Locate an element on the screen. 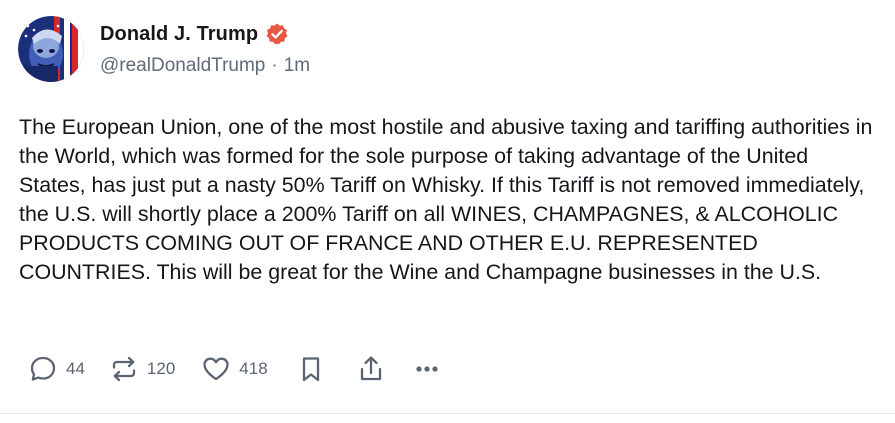 The height and width of the screenshot is (423, 895). retruth-icon is located at coordinates (124, 369).